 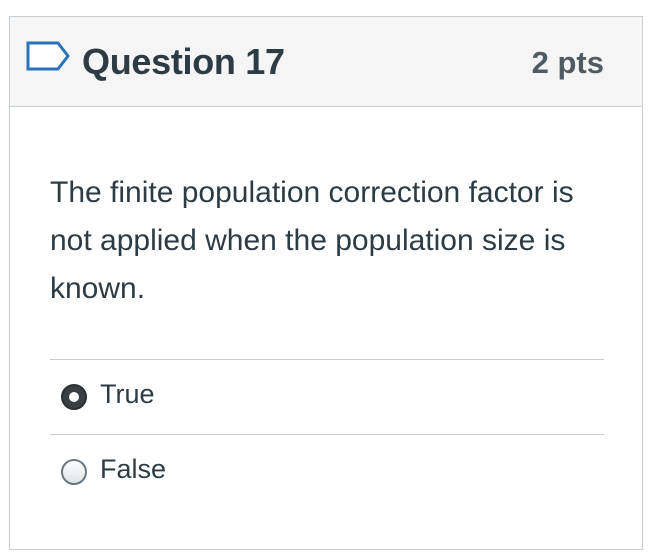 What do you see at coordinates (327, 396) in the screenshot?
I see `answer-option-true: True` at bounding box center [327, 396].